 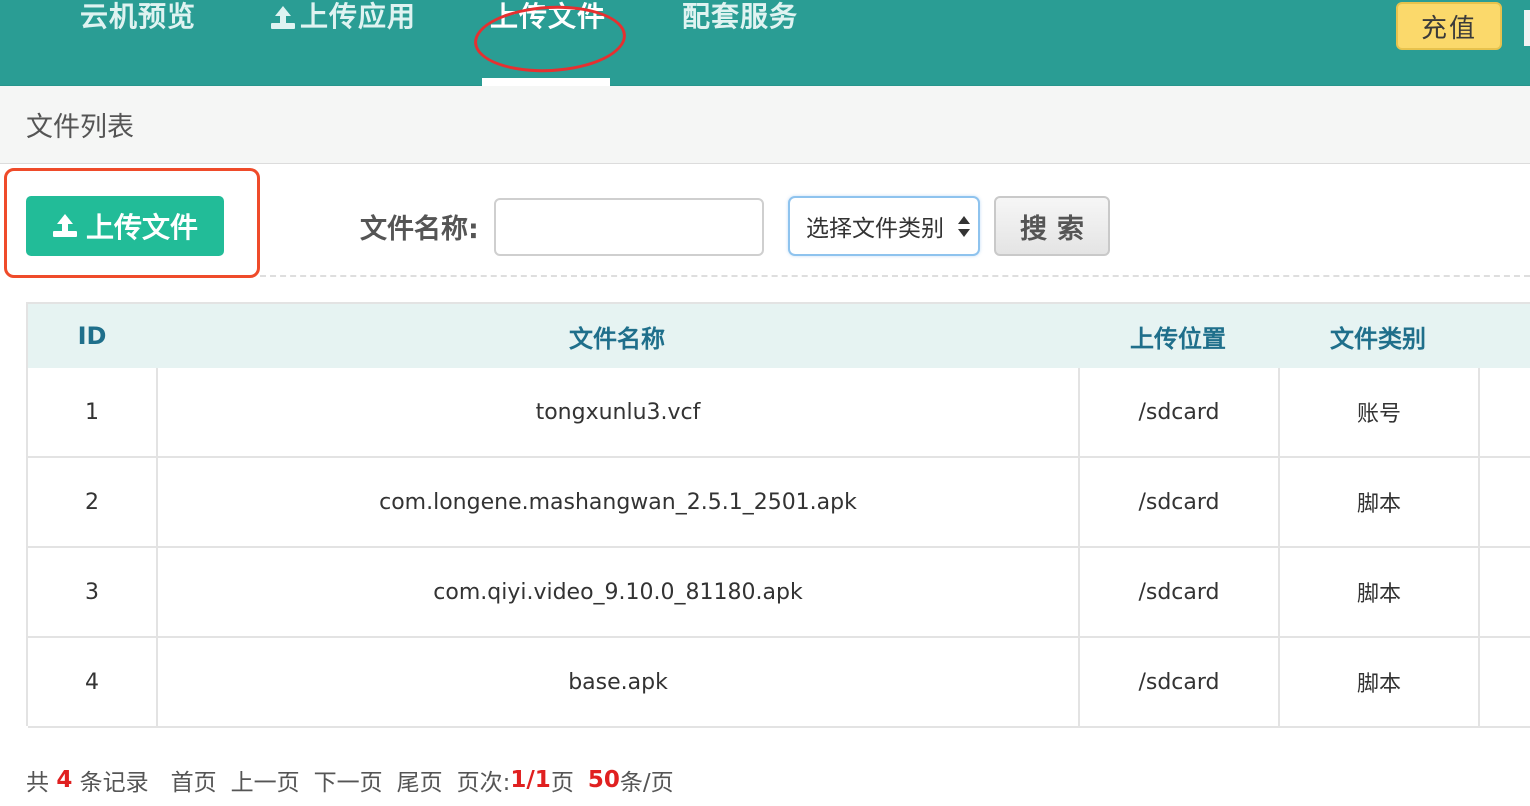 What do you see at coordinates (141, 227) in the screenshot?
I see `upload-file-label: 上传文件` at bounding box center [141, 227].